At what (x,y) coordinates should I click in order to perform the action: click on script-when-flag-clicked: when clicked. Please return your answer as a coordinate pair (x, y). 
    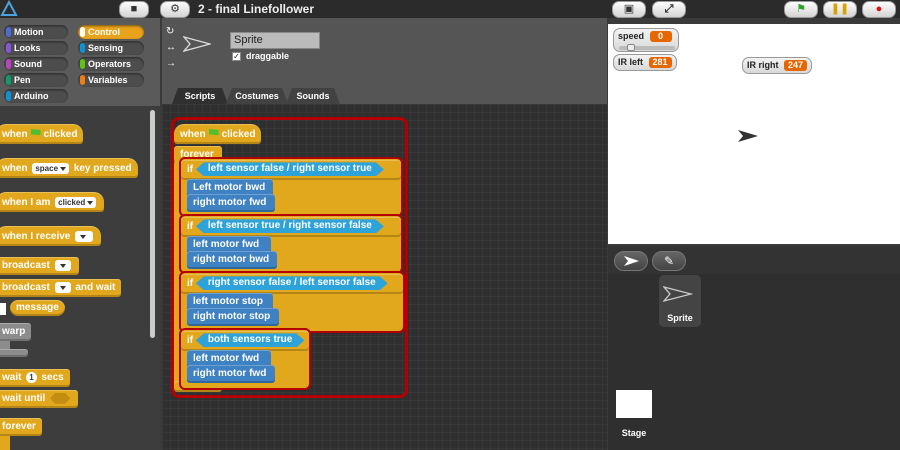
    Looking at the image, I should click on (218, 134).